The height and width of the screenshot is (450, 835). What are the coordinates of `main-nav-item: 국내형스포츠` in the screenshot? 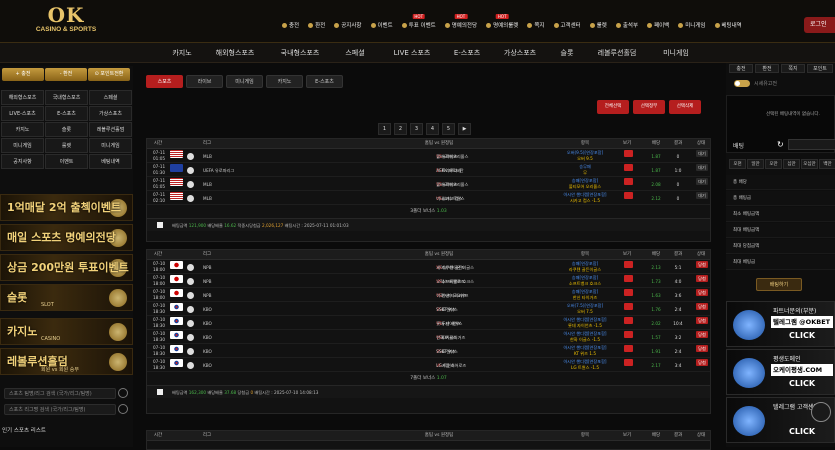 It's located at (300, 53).